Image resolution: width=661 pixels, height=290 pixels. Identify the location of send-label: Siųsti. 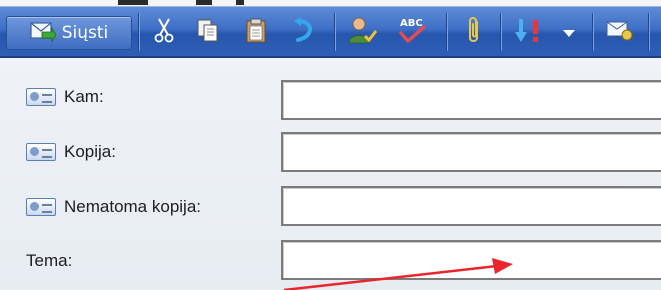
(85, 33).